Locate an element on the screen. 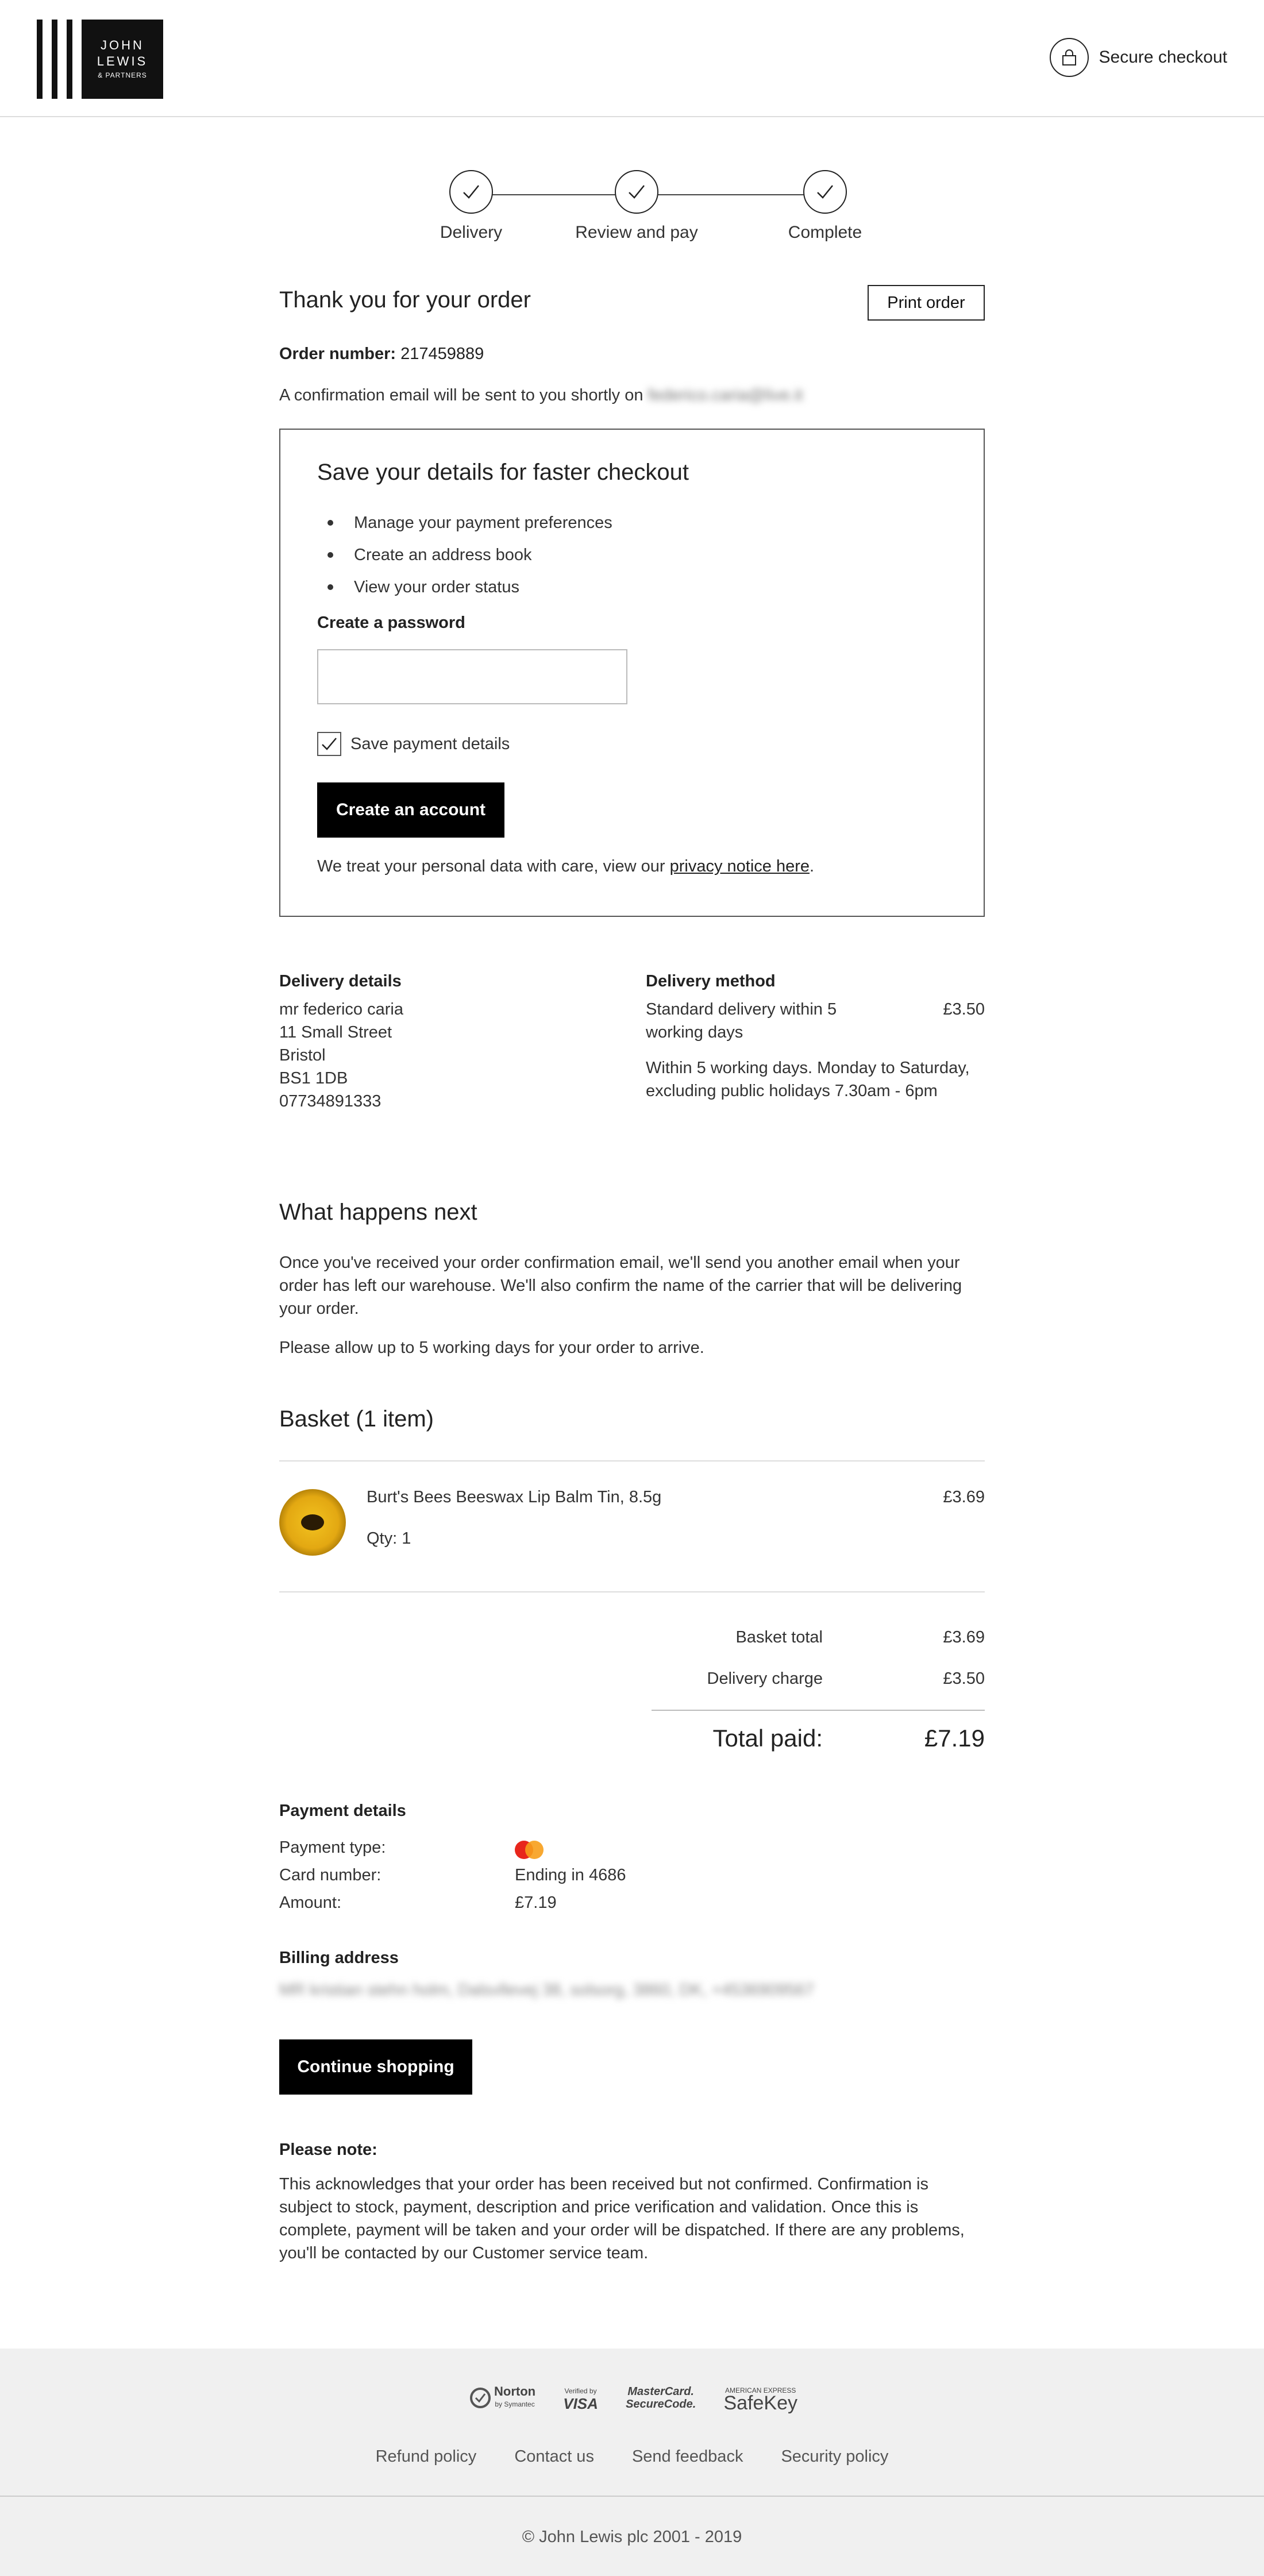  john-lewis-logo: JOHN LEWIS & PARTNERS is located at coordinates (100, 59).